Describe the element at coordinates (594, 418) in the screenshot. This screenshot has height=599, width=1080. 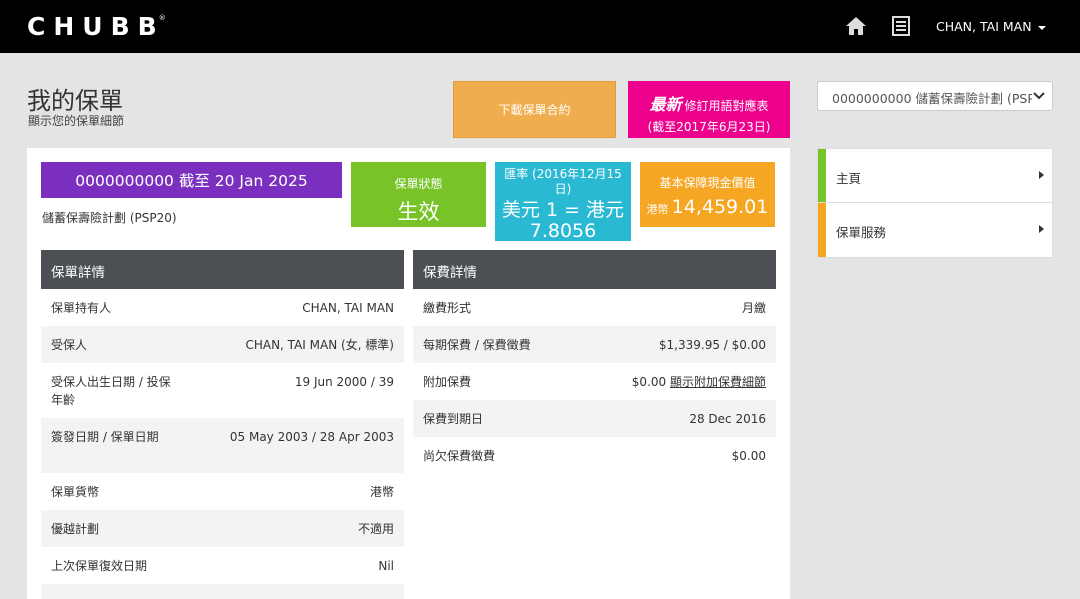
I see `table-row: 保費到期日 28 Dec 2016` at that location.